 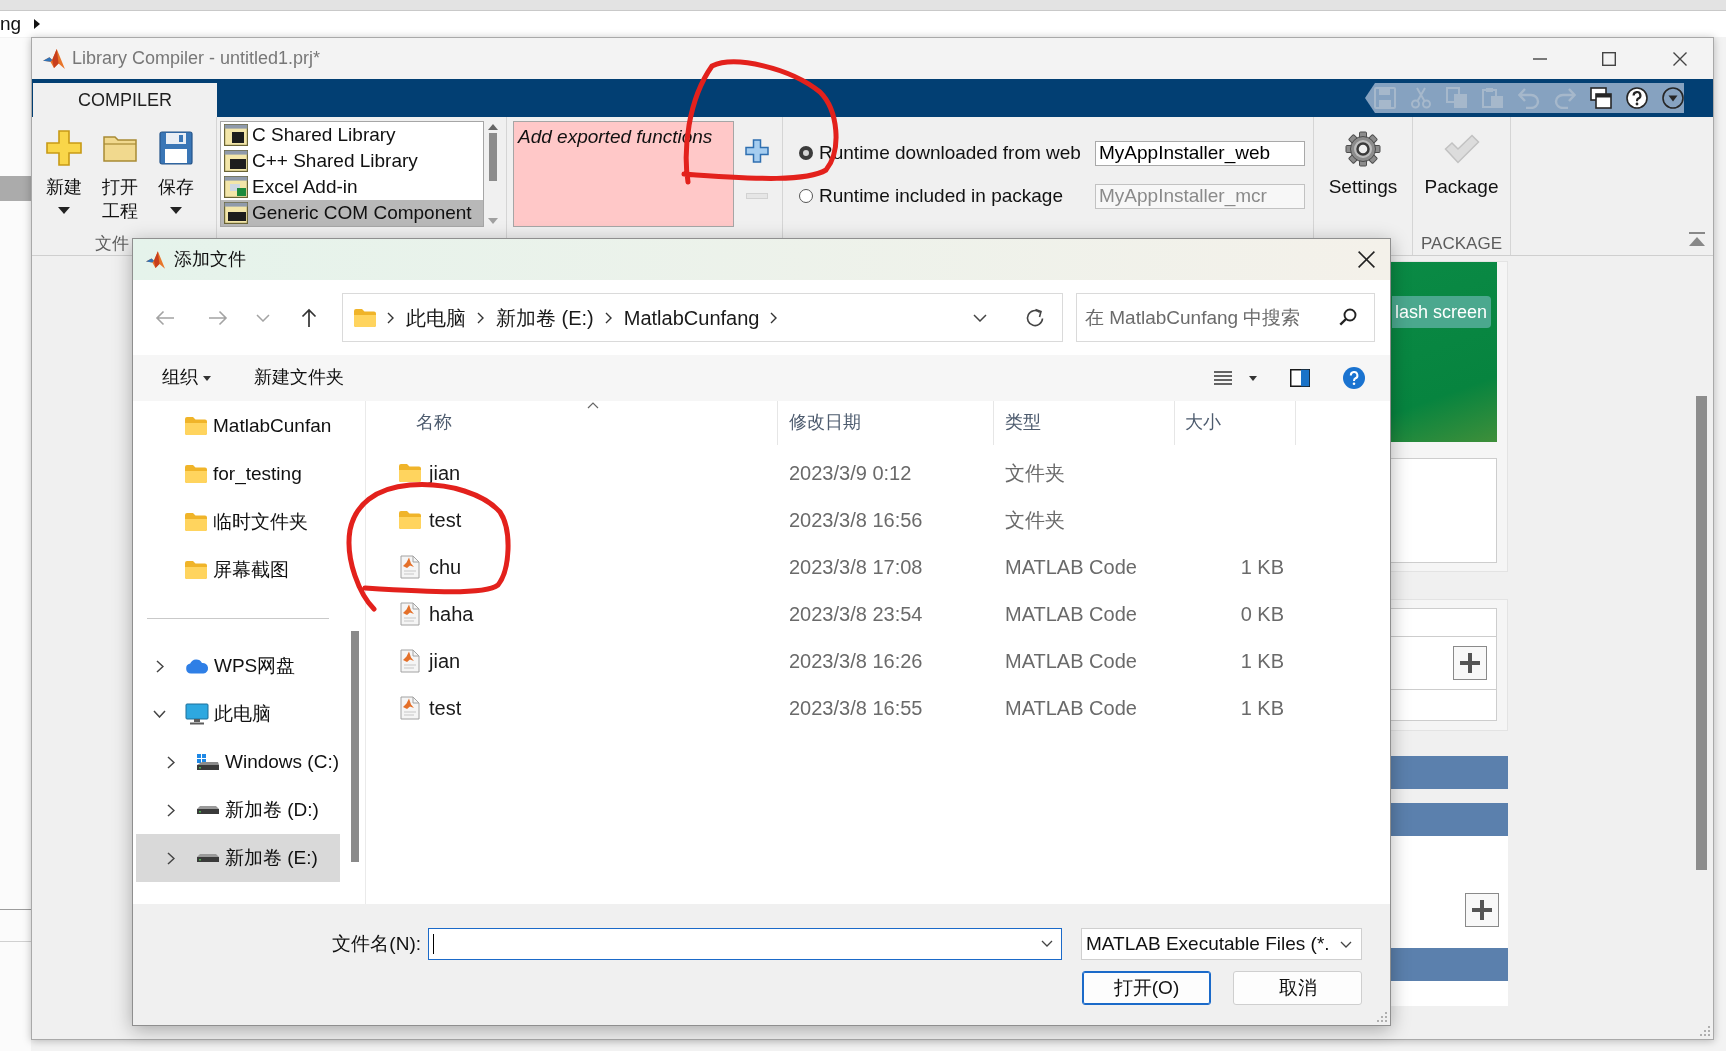 What do you see at coordinates (1235, 423) in the screenshot?
I see `column-header: 大小` at bounding box center [1235, 423].